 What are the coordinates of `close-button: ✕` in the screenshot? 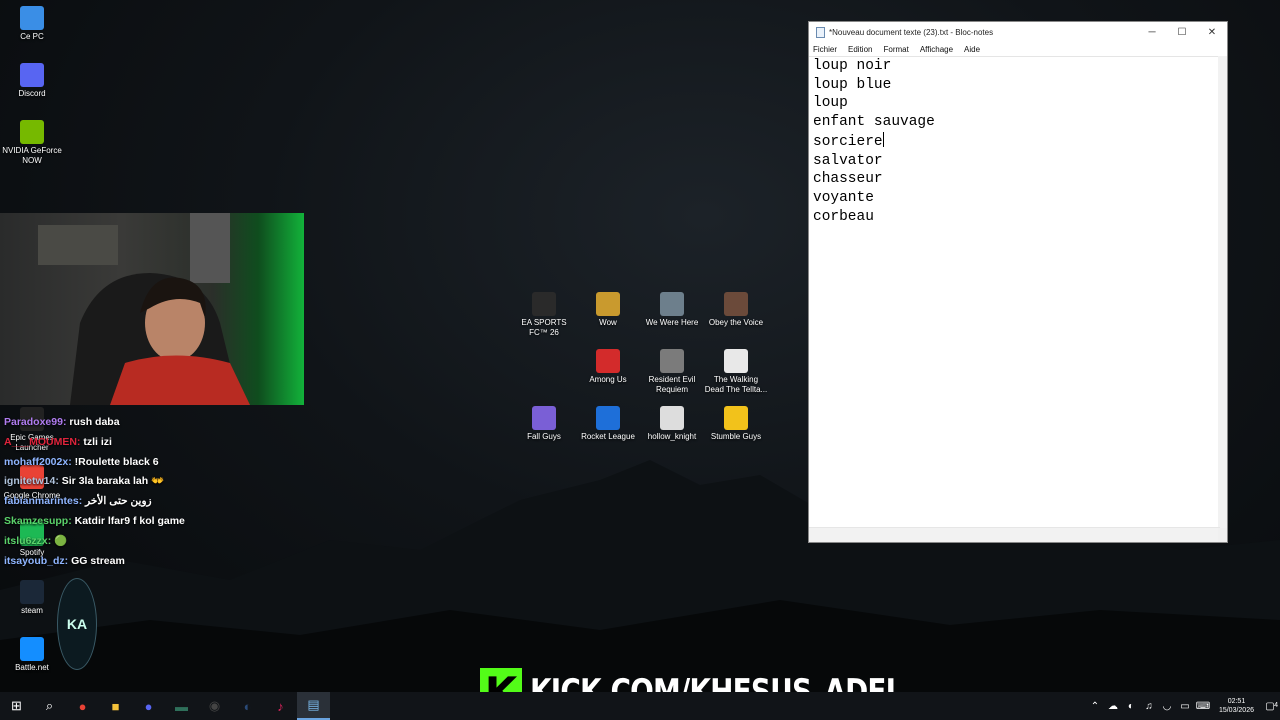 It's located at (1212, 32).